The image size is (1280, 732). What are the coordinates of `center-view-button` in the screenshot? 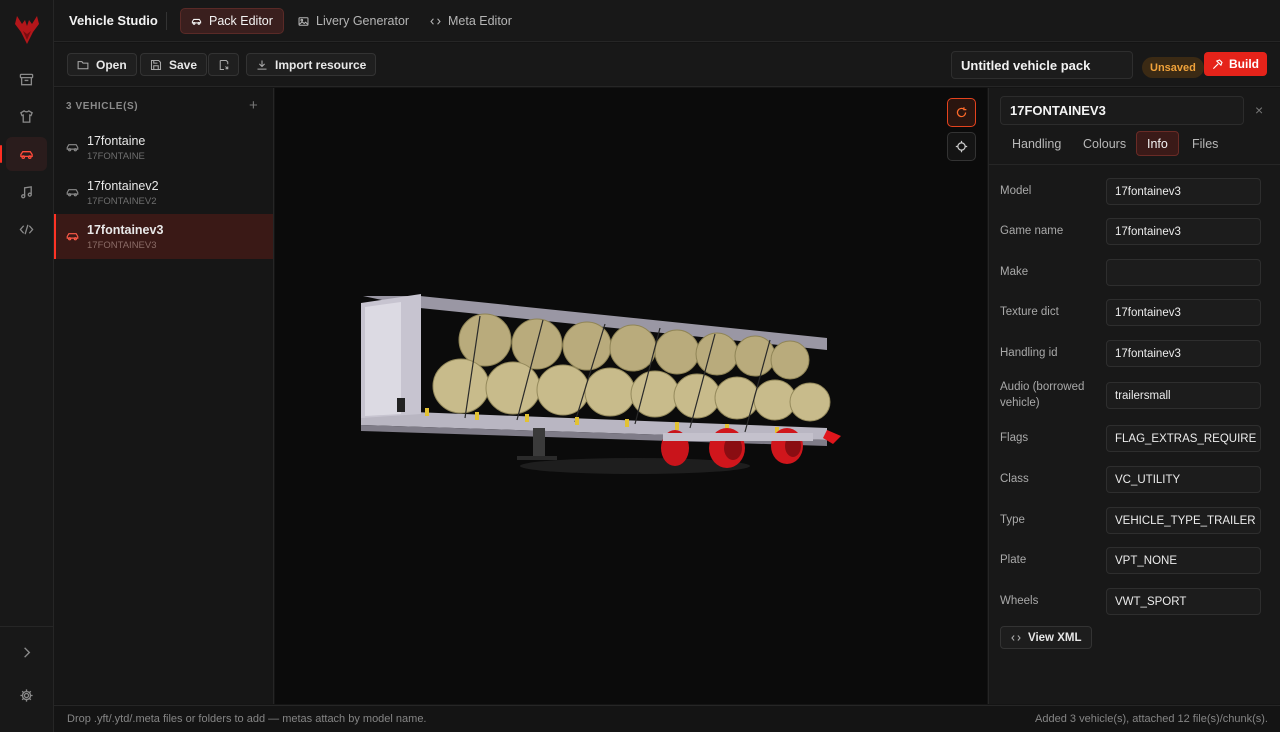 It's located at (961, 146).